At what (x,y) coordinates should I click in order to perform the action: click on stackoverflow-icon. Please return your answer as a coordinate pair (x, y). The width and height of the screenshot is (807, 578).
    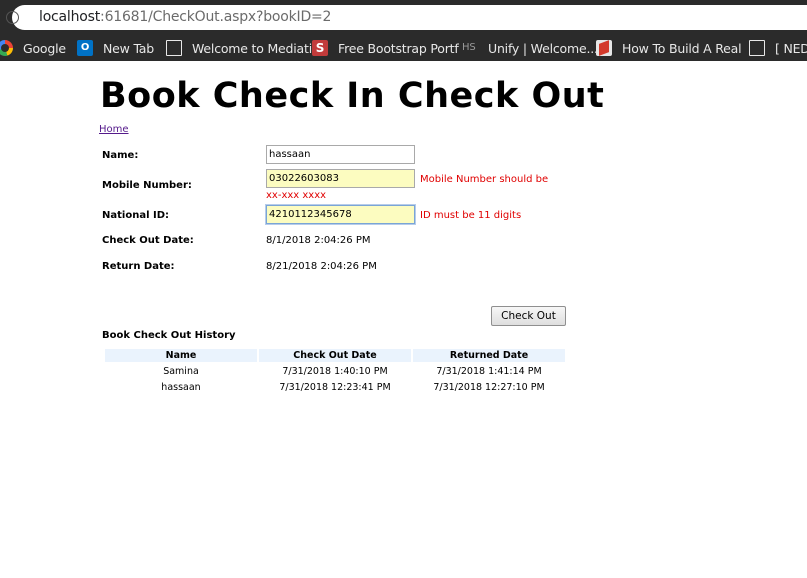
    Looking at the image, I should click on (604, 48).